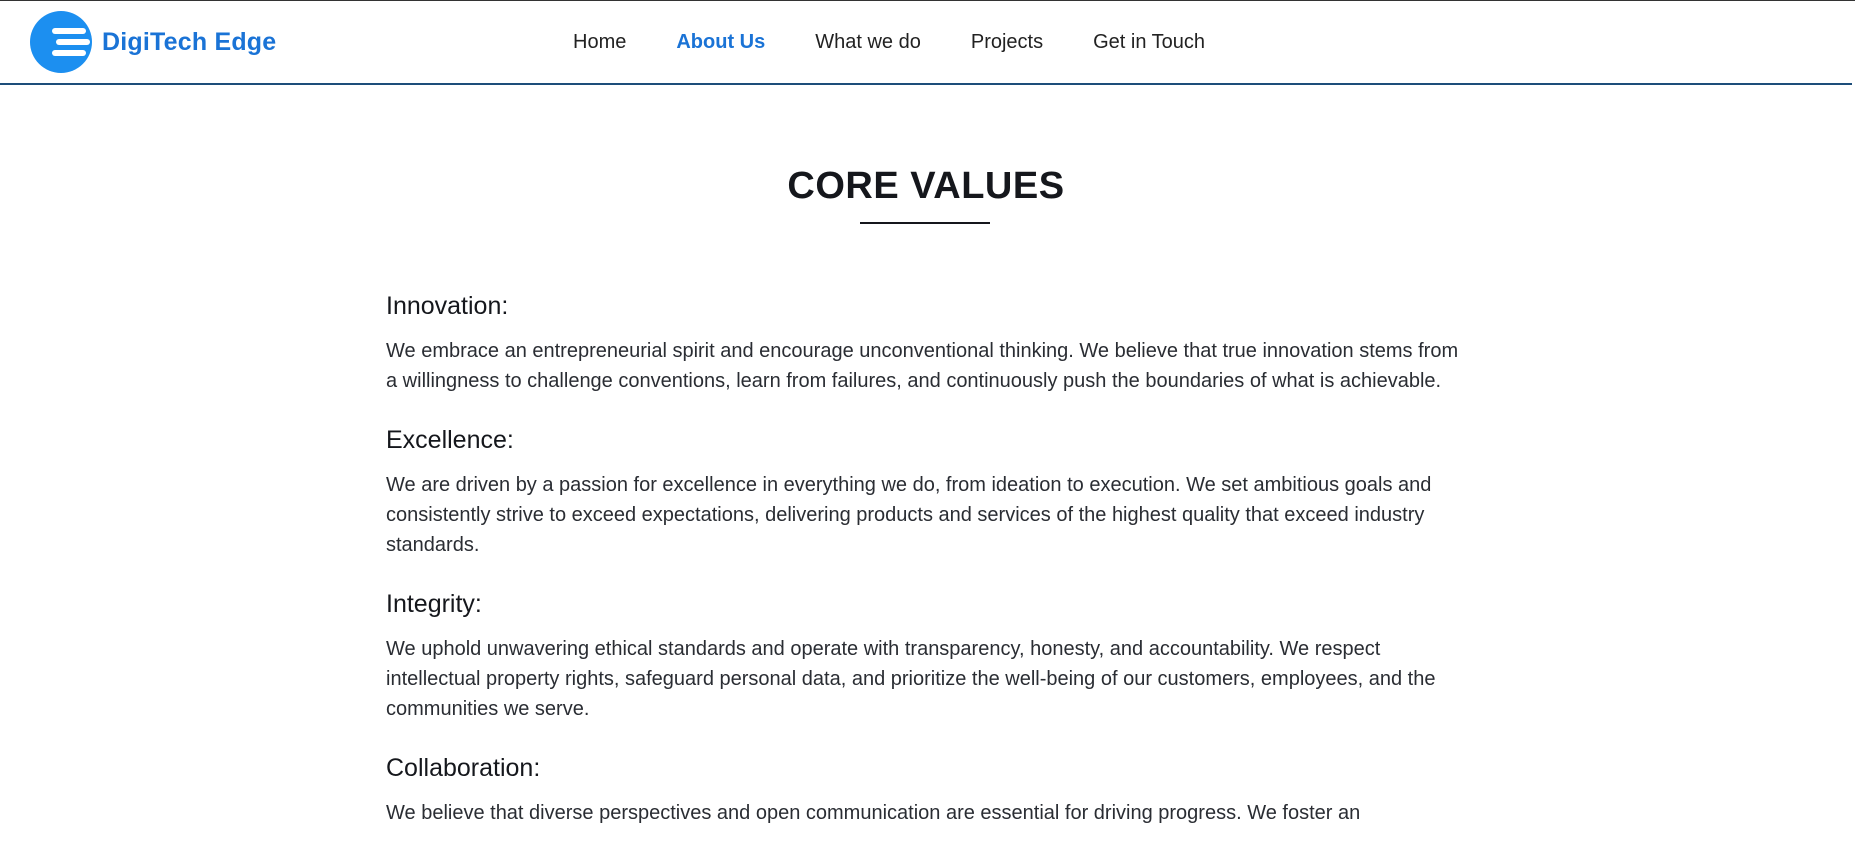 The image size is (1855, 851). What do you see at coordinates (720, 42) in the screenshot?
I see `nav-about-us: About Us` at bounding box center [720, 42].